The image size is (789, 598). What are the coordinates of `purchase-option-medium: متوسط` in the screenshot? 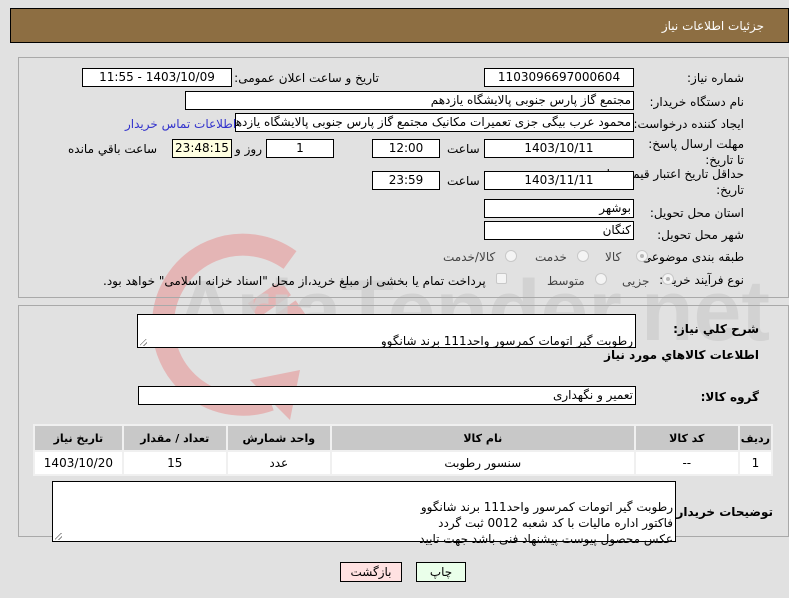 It's located at (566, 281).